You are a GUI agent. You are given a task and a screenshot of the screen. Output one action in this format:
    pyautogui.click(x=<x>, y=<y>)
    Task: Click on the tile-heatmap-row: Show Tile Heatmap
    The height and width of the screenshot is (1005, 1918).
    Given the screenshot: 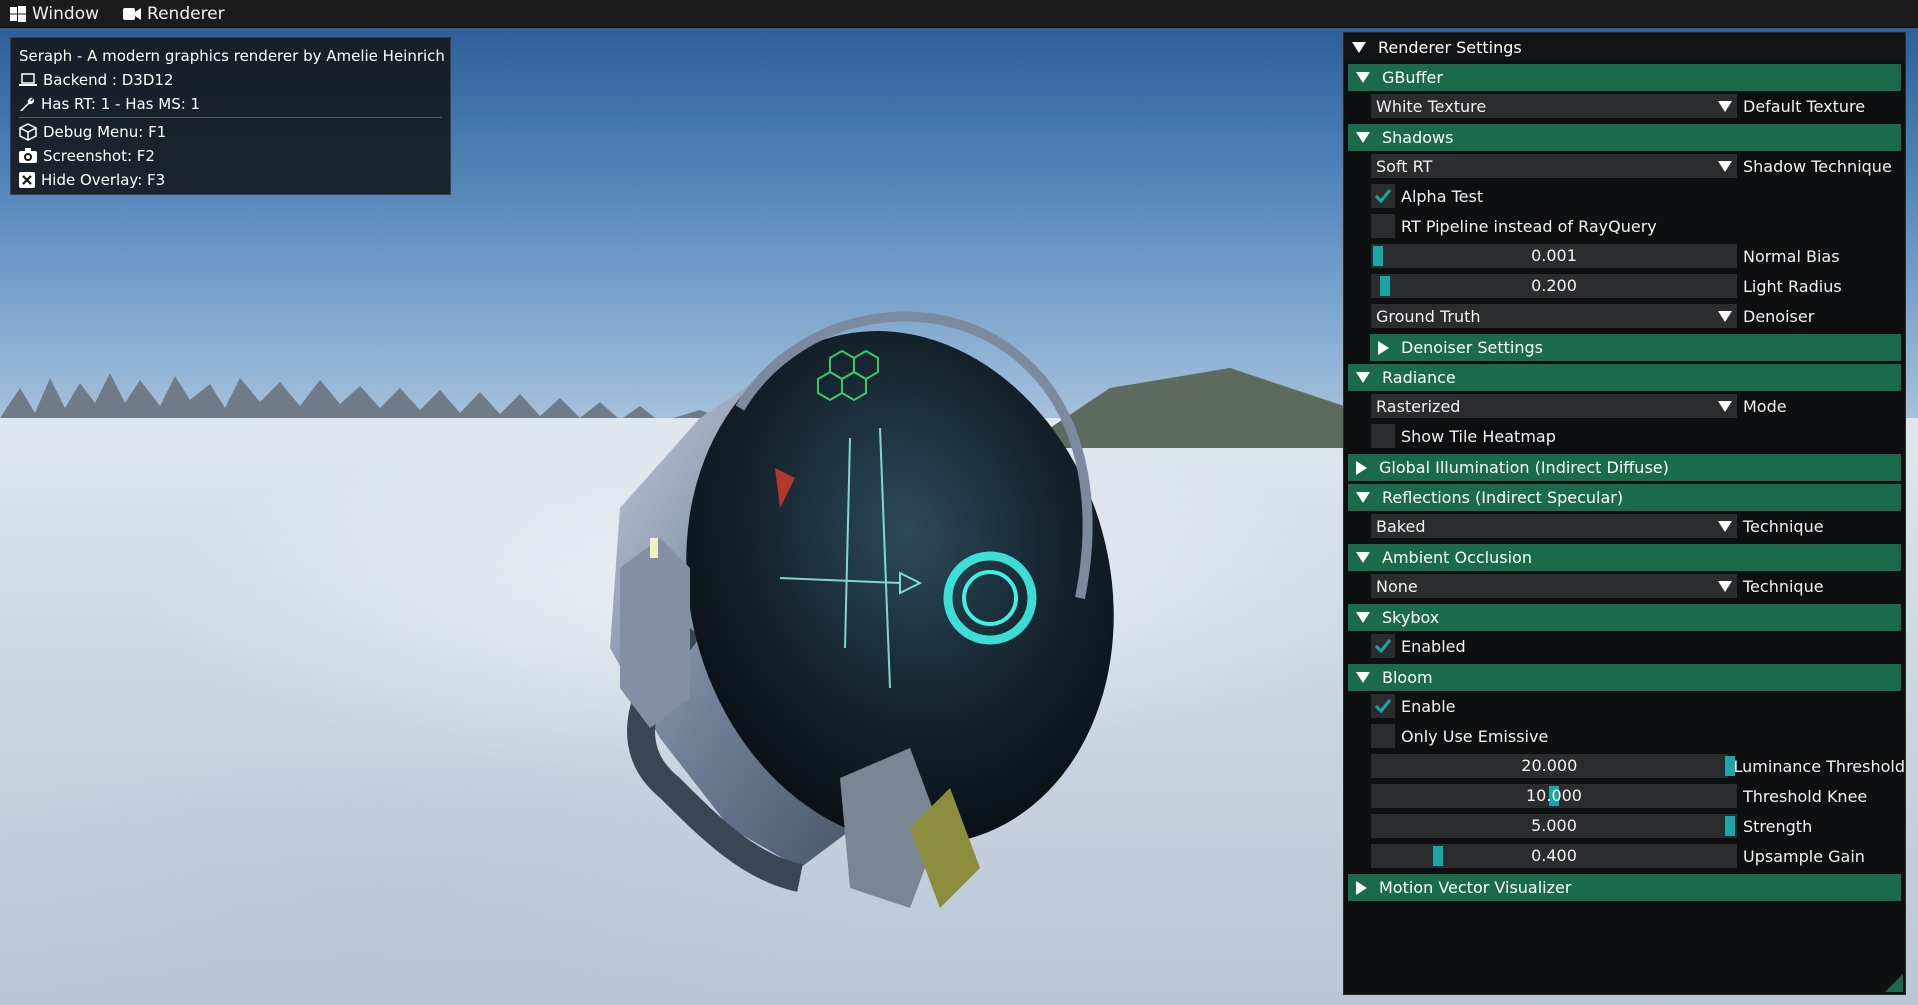 What is the action you would take?
    pyautogui.click(x=1638, y=436)
    